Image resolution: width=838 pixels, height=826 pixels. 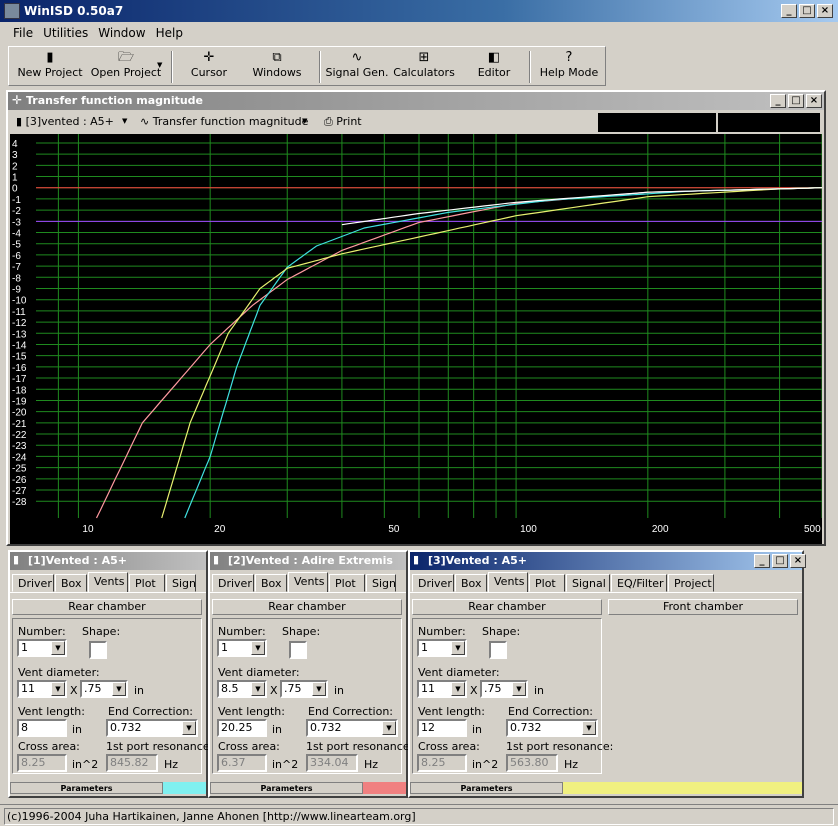 What do you see at coordinates (77, 560) in the screenshot?
I see `panel-title: [1]Vented : A5+` at bounding box center [77, 560].